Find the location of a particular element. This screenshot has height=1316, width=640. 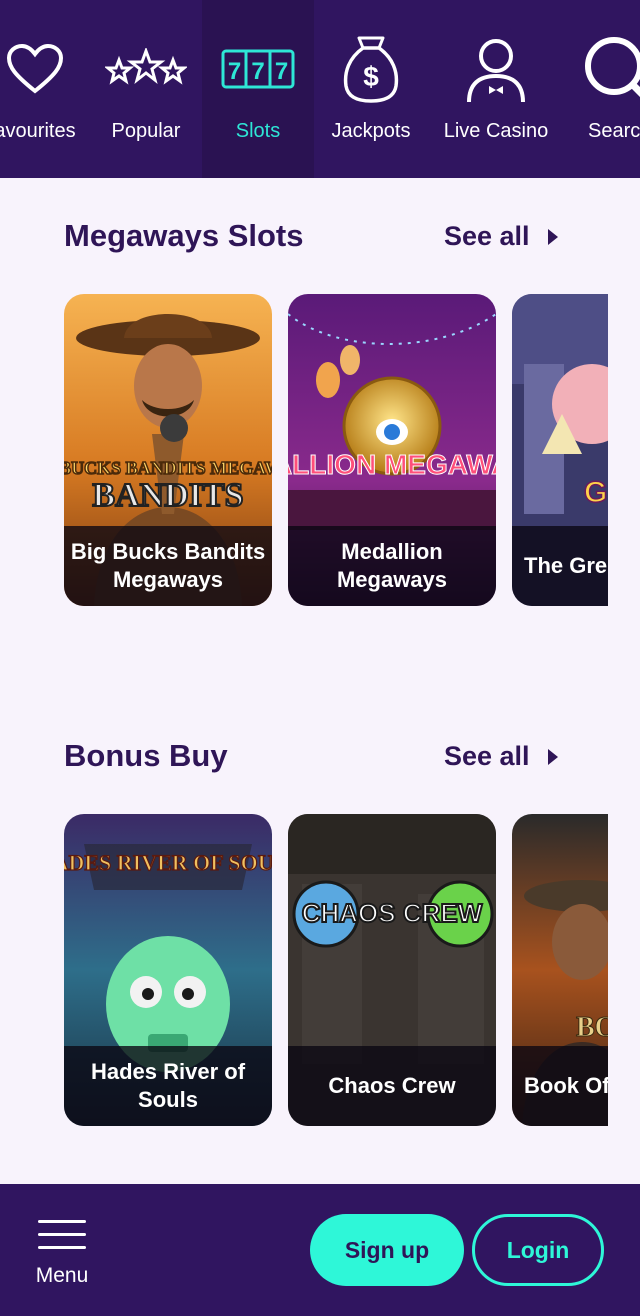

game-title-text: Book Of is located at coordinates (566, 1085).